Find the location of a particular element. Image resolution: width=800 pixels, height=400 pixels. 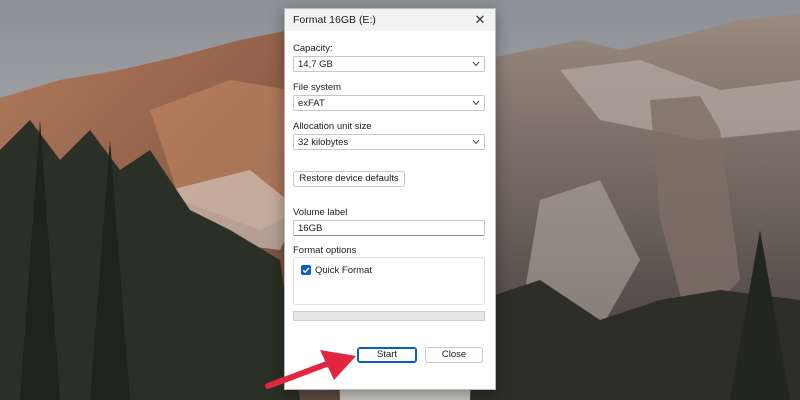

close-button: Close is located at coordinates (454, 355).